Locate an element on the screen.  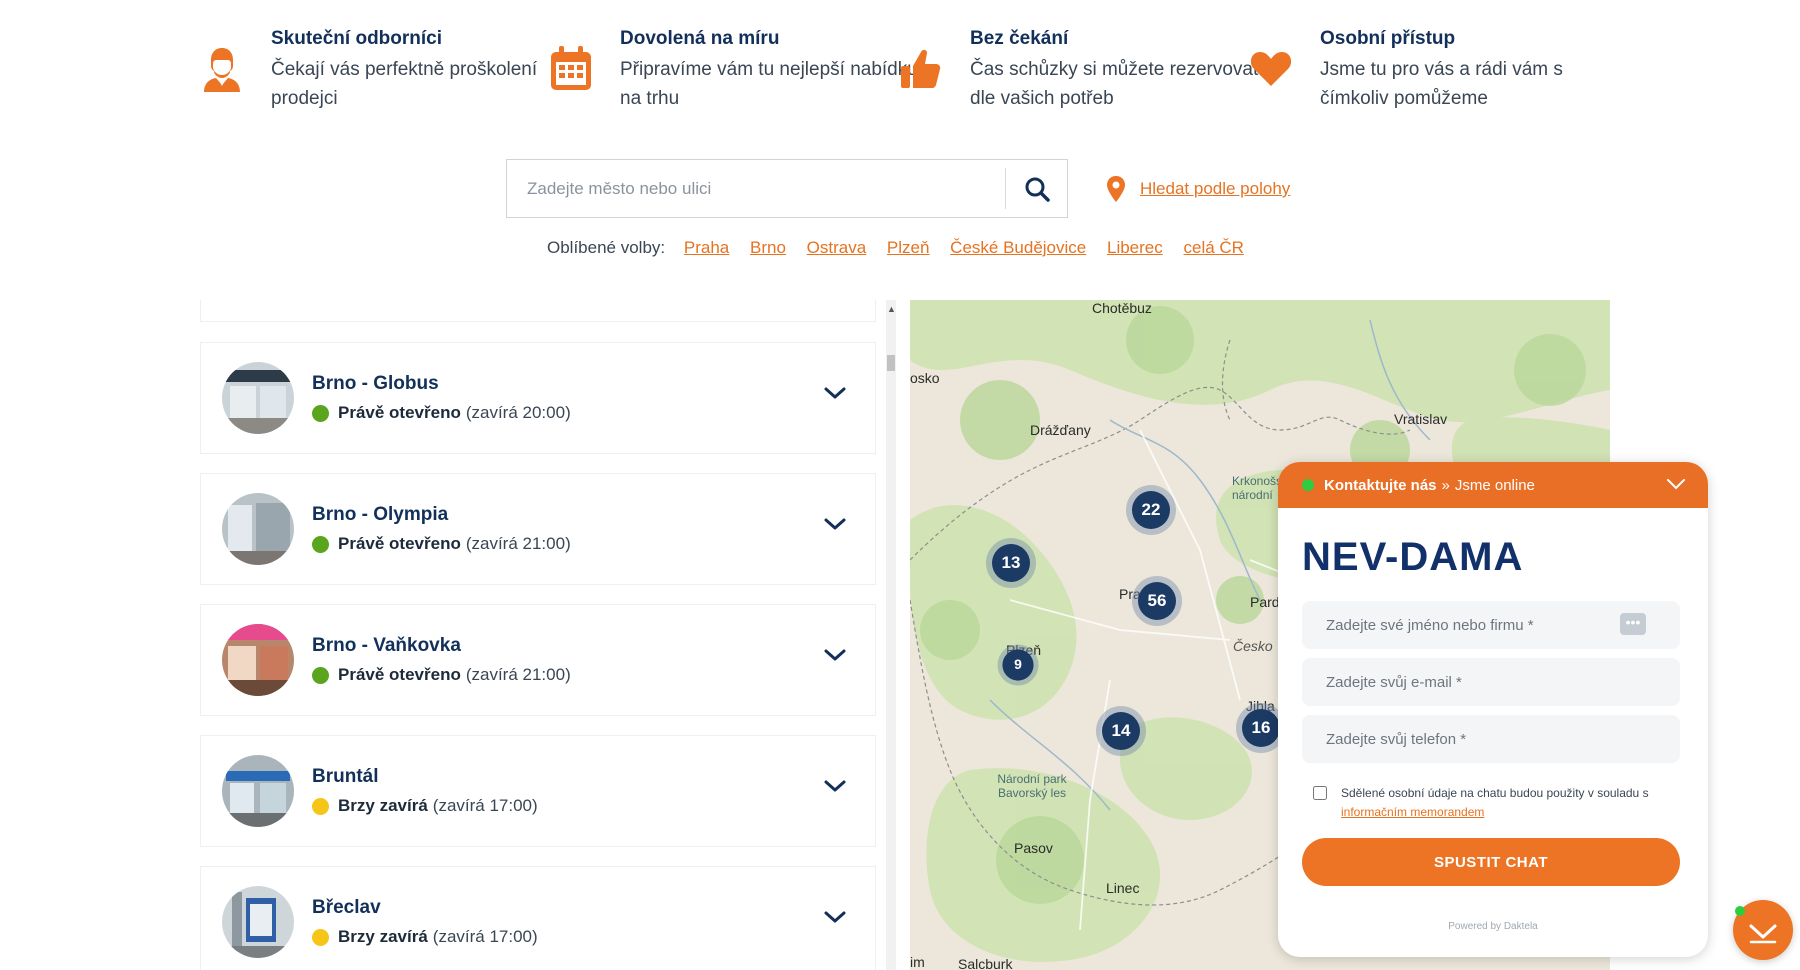
chat-phone-field is located at coordinates (1491, 739).